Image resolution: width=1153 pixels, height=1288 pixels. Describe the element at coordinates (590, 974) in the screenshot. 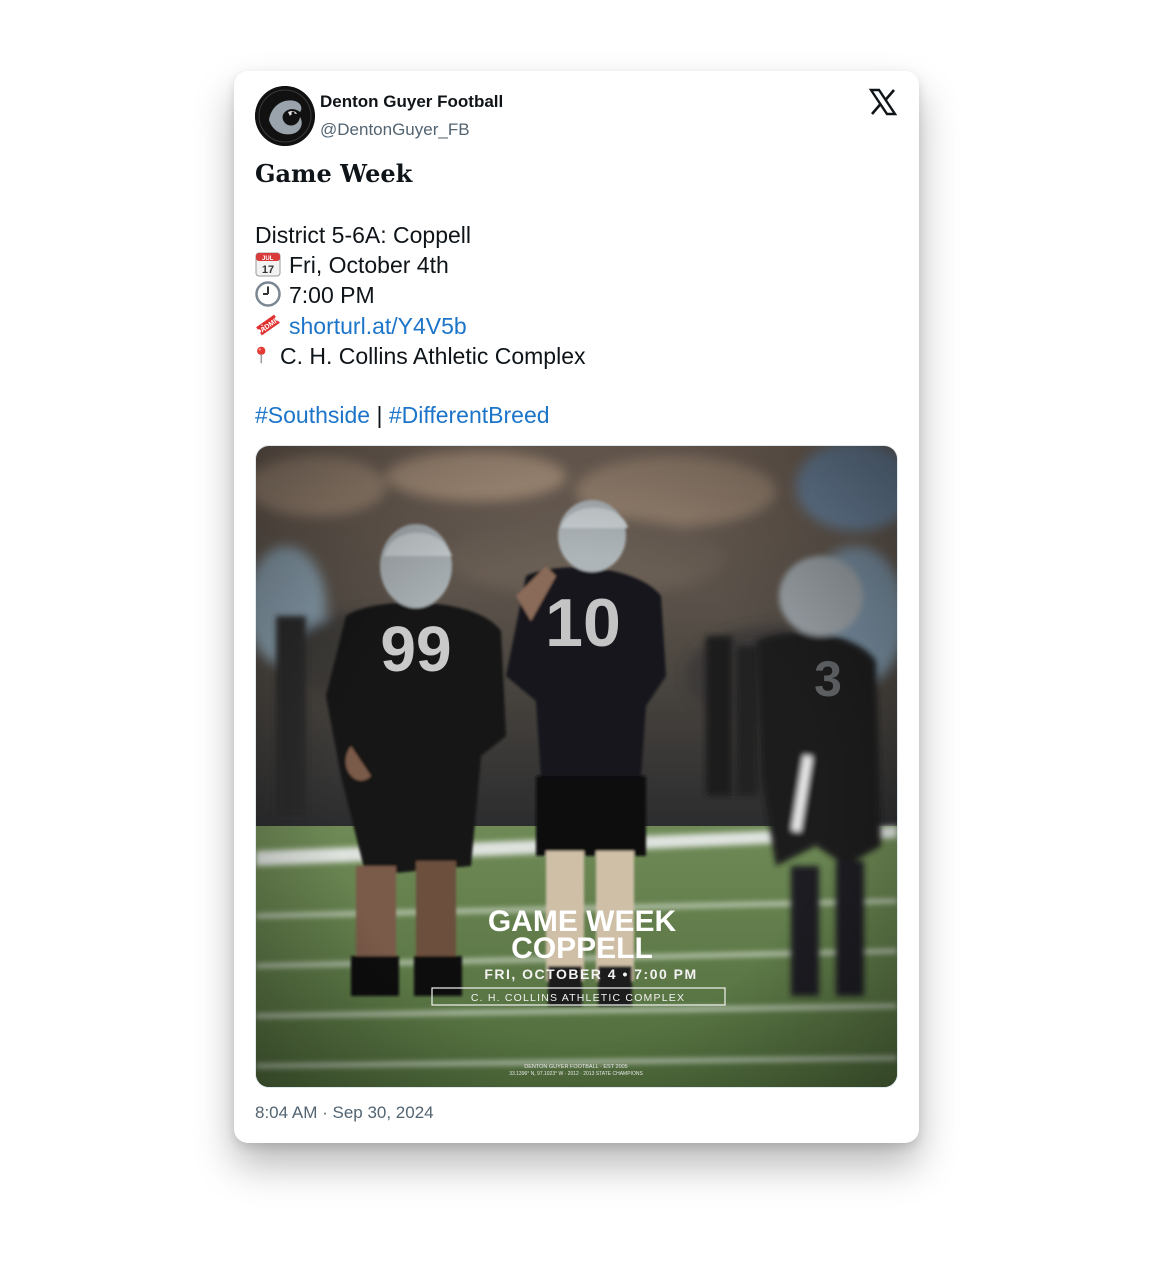

I see `graphic-datetime: FRI, OCTOBER 4 • 7:00 PM` at that location.